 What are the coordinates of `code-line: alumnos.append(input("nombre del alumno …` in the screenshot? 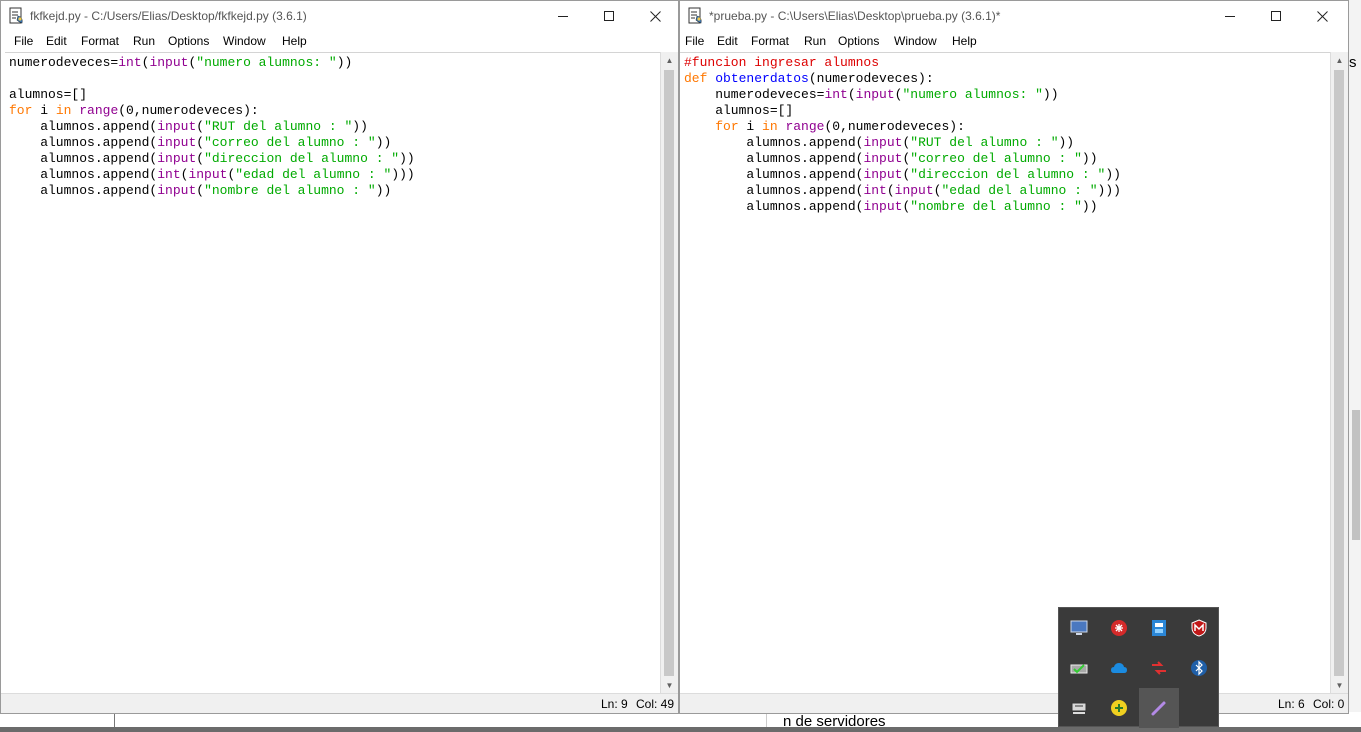 It's located at (200, 190).